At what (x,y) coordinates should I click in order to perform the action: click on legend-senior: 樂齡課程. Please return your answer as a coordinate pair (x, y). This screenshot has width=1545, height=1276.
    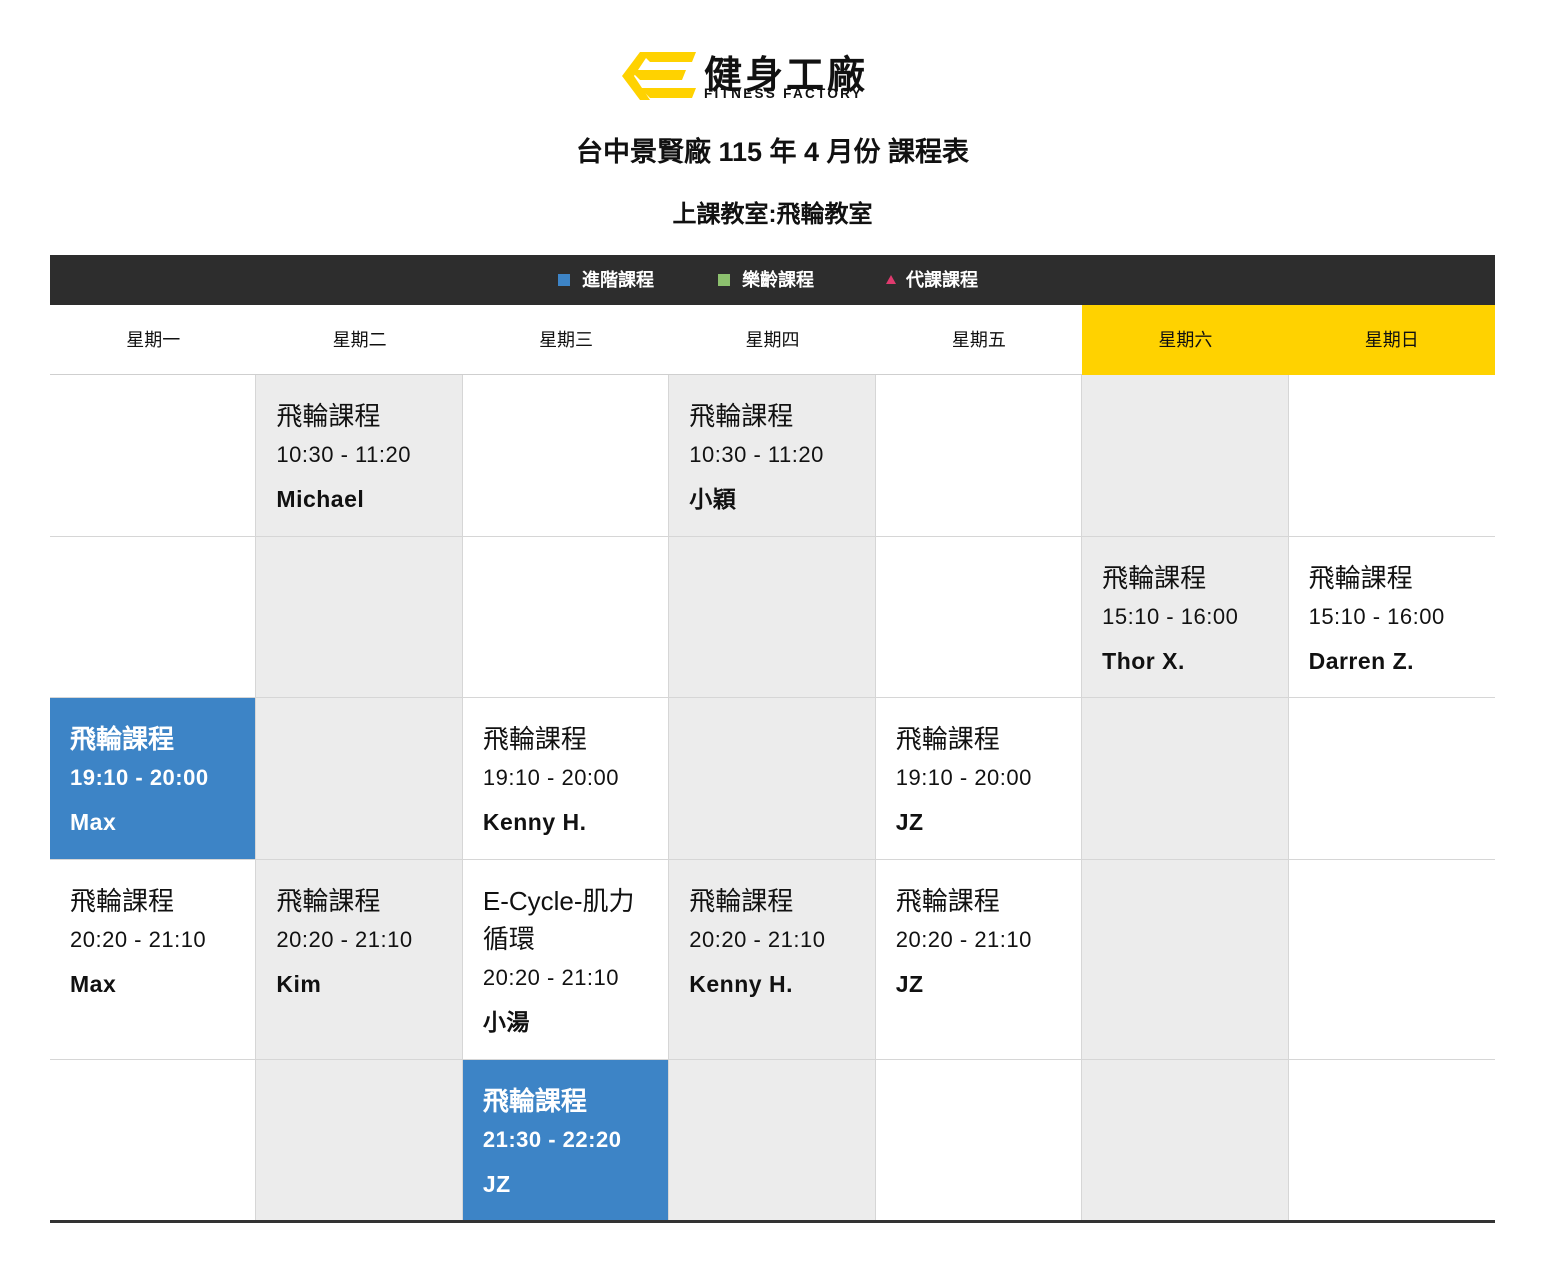
    Looking at the image, I should click on (766, 280).